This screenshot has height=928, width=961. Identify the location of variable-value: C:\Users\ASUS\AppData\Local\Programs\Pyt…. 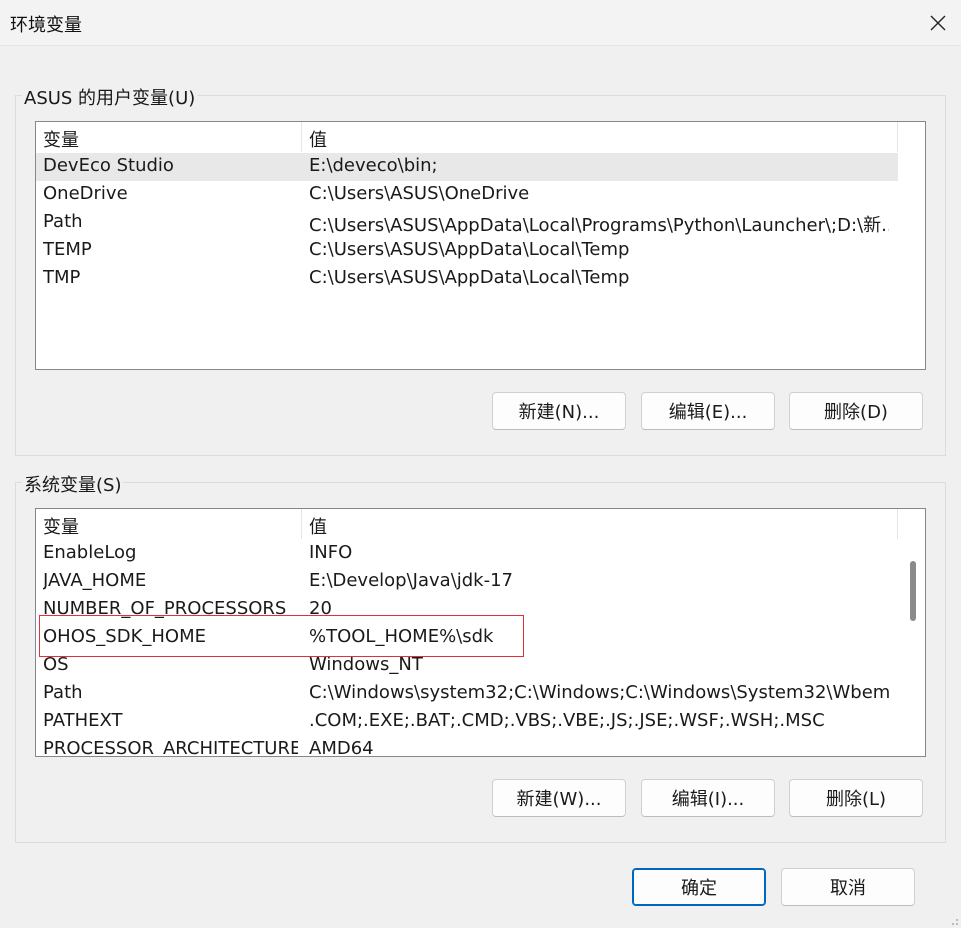
(599, 225).